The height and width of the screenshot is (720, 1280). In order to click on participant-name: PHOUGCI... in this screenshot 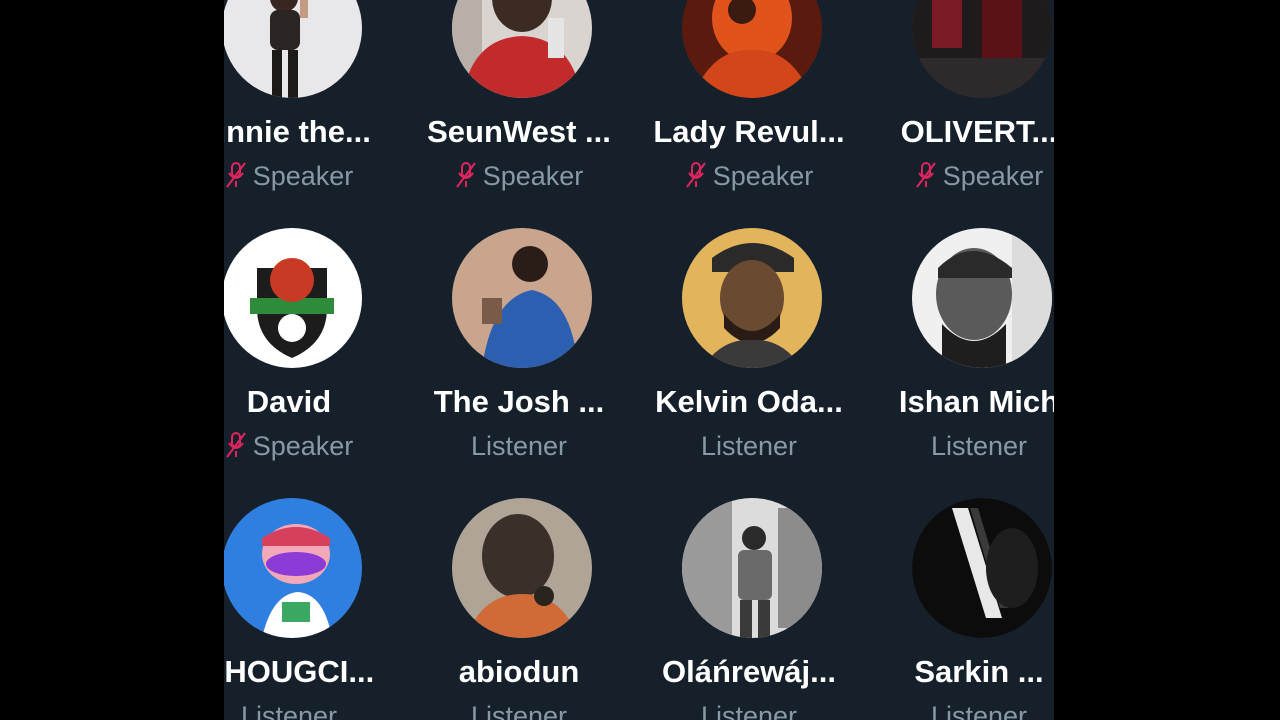, I will do `click(299, 671)`.